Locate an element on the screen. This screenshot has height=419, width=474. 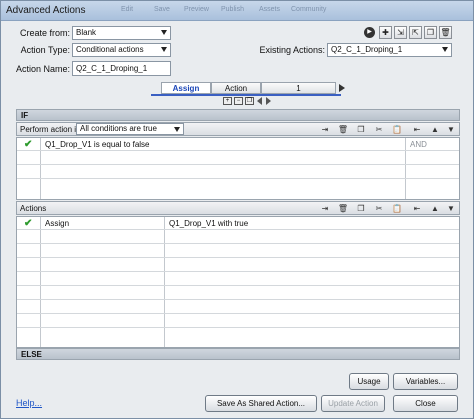
existing-actions-select: Q2_C_1_Droping_1 is located at coordinates (389, 50).